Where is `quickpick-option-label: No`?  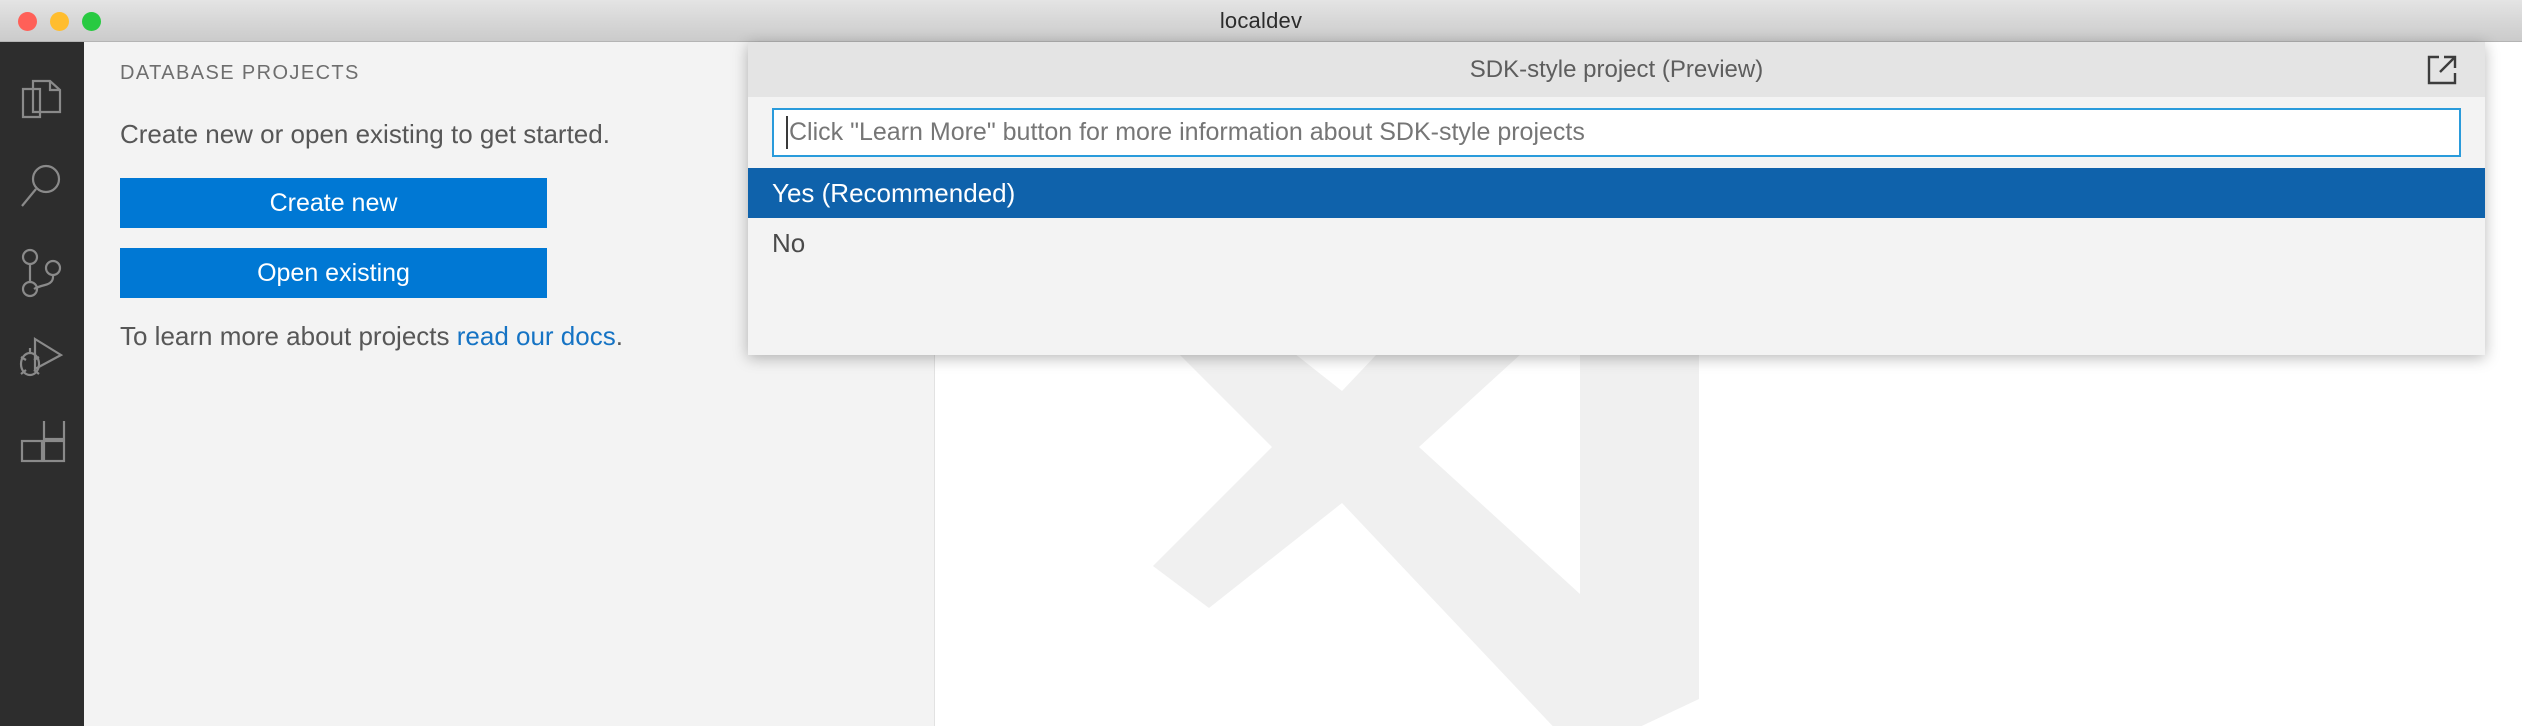 quickpick-option-label: No is located at coordinates (789, 242).